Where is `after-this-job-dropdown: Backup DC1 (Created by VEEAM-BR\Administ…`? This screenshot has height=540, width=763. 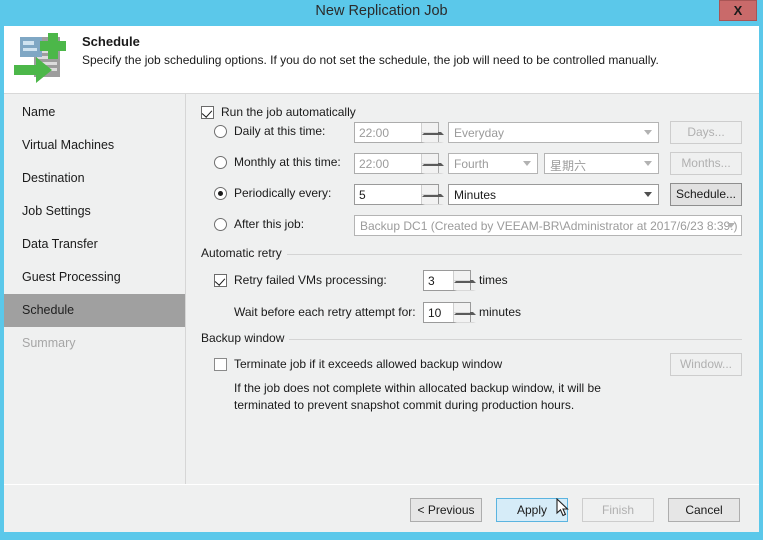
after-this-job-dropdown: Backup DC1 (Created by VEEAM-BR\Administ… is located at coordinates (548, 225).